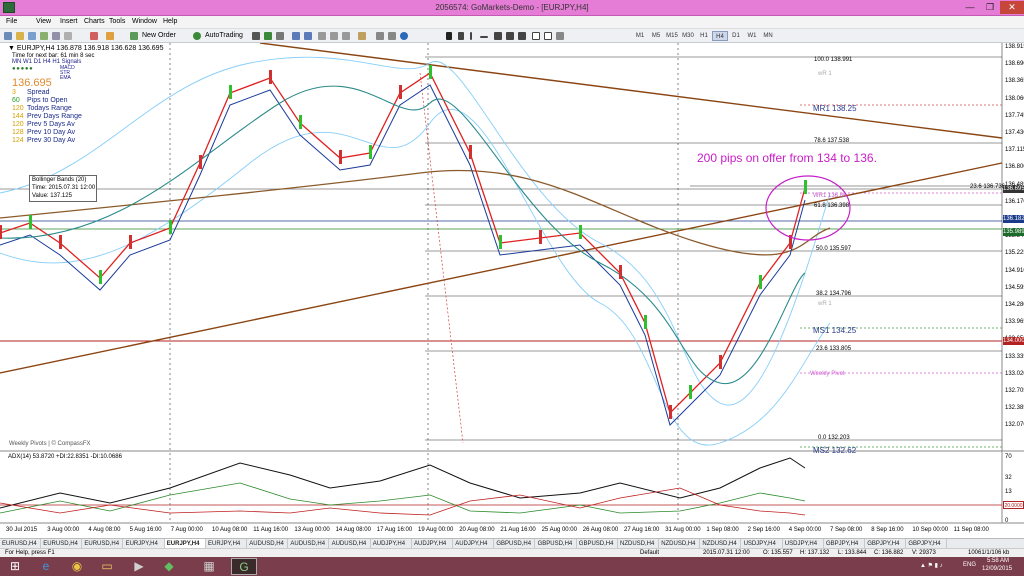 This screenshot has height=576, width=1024. I want to click on new-order-icon, so click(134, 36).